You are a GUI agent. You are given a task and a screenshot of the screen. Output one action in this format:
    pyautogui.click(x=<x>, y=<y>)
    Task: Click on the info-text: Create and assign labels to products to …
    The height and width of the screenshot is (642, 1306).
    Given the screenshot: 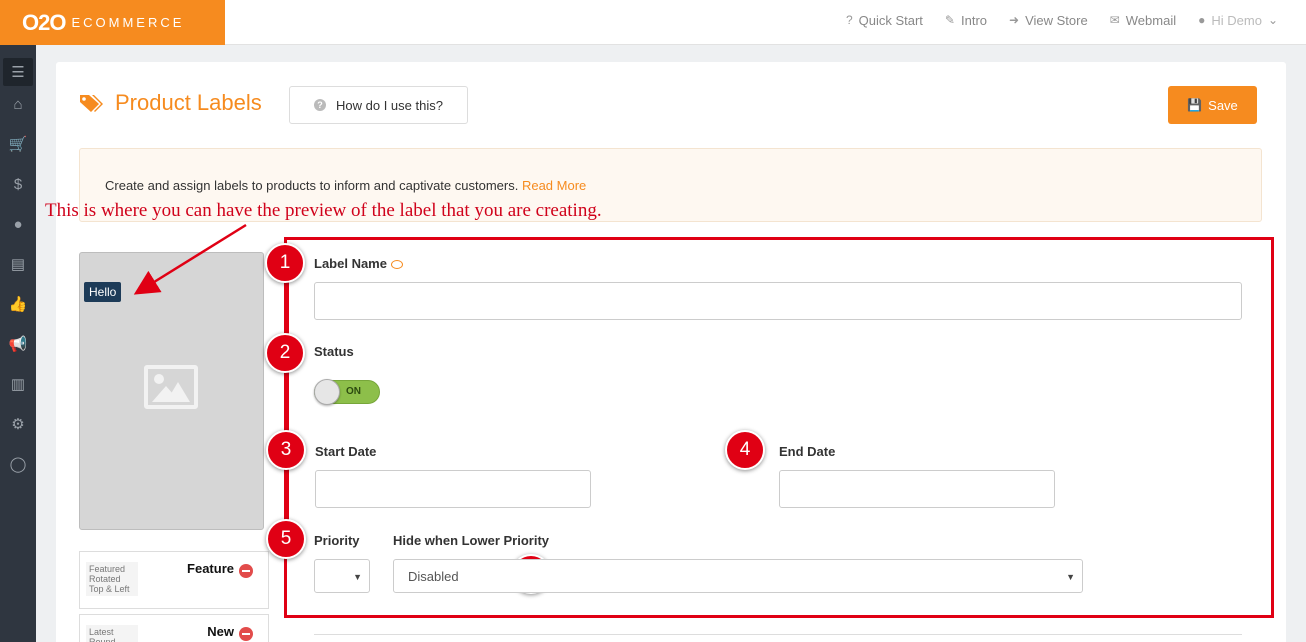 What is the action you would take?
    pyautogui.click(x=345, y=185)
    